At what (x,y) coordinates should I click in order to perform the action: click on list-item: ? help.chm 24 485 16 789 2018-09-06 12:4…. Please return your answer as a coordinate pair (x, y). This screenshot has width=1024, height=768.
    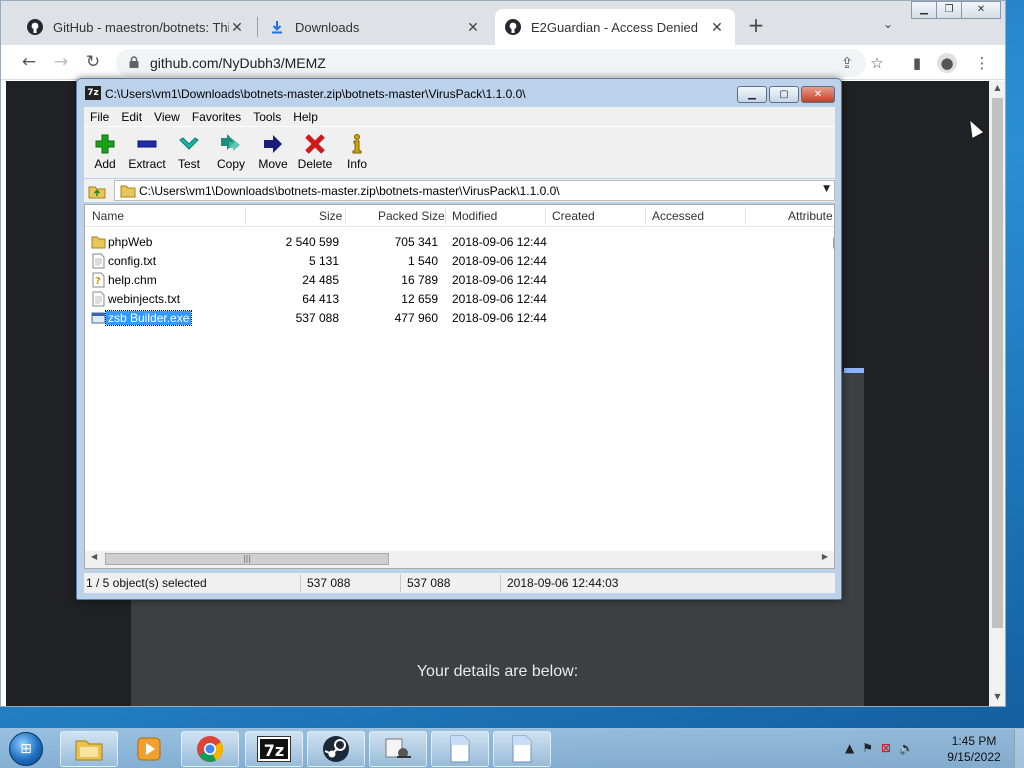
    Looking at the image, I should click on (459, 280).